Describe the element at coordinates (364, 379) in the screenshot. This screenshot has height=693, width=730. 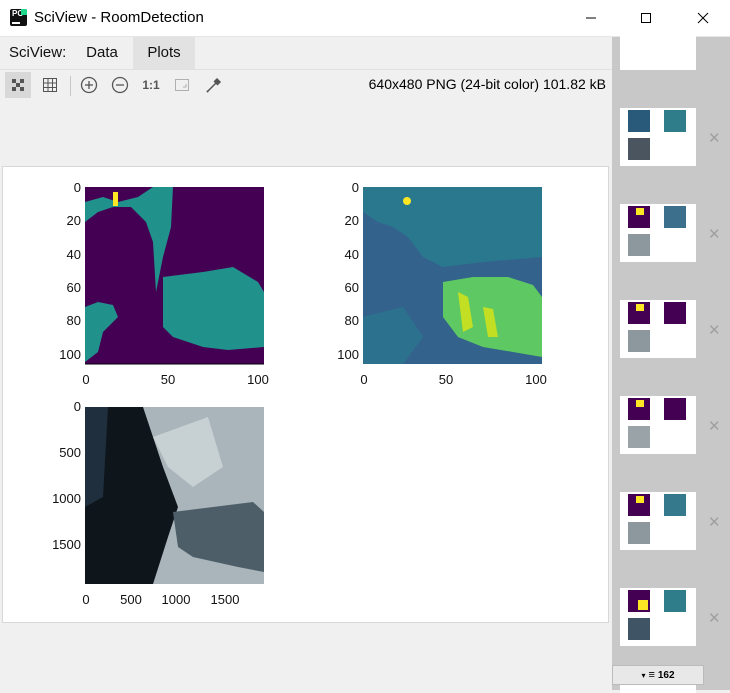
I see `p2-xtick-0: 0` at that location.